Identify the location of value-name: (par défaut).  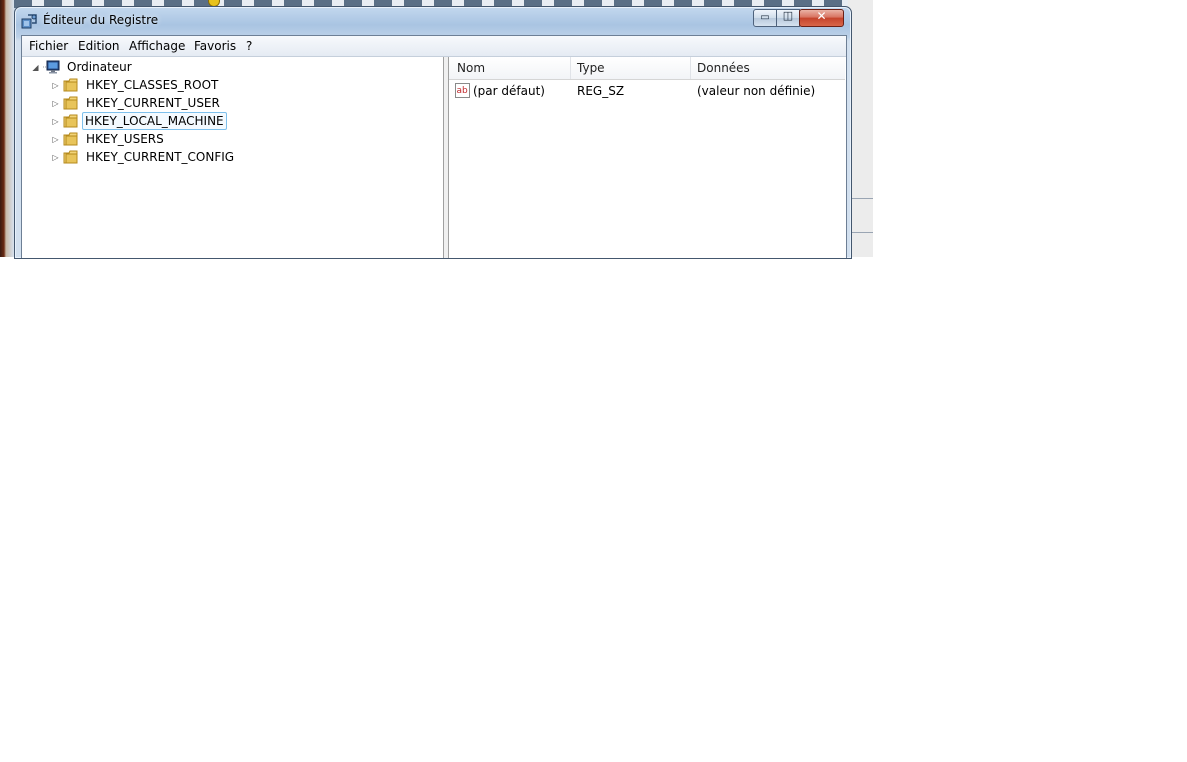
(509, 91).